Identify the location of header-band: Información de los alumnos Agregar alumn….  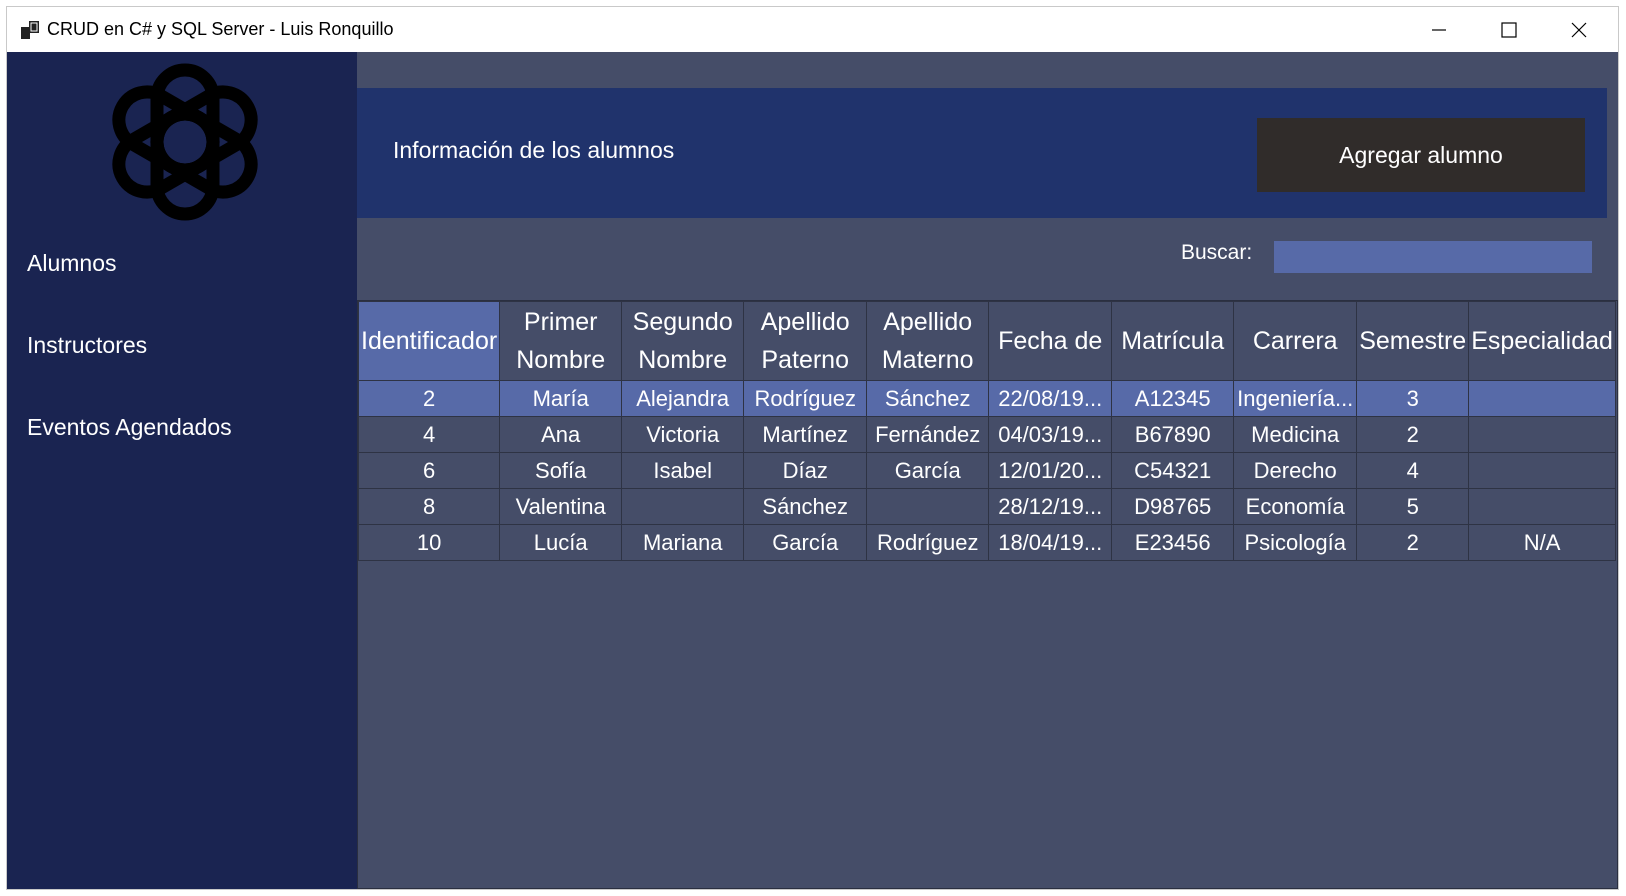
(982, 153).